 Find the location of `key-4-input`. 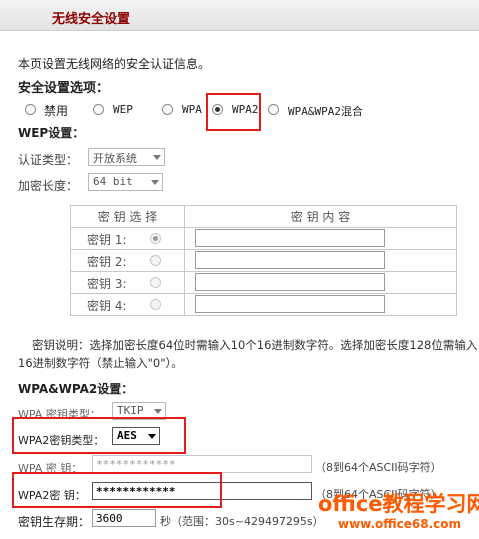

key-4-input is located at coordinates (290, 304).